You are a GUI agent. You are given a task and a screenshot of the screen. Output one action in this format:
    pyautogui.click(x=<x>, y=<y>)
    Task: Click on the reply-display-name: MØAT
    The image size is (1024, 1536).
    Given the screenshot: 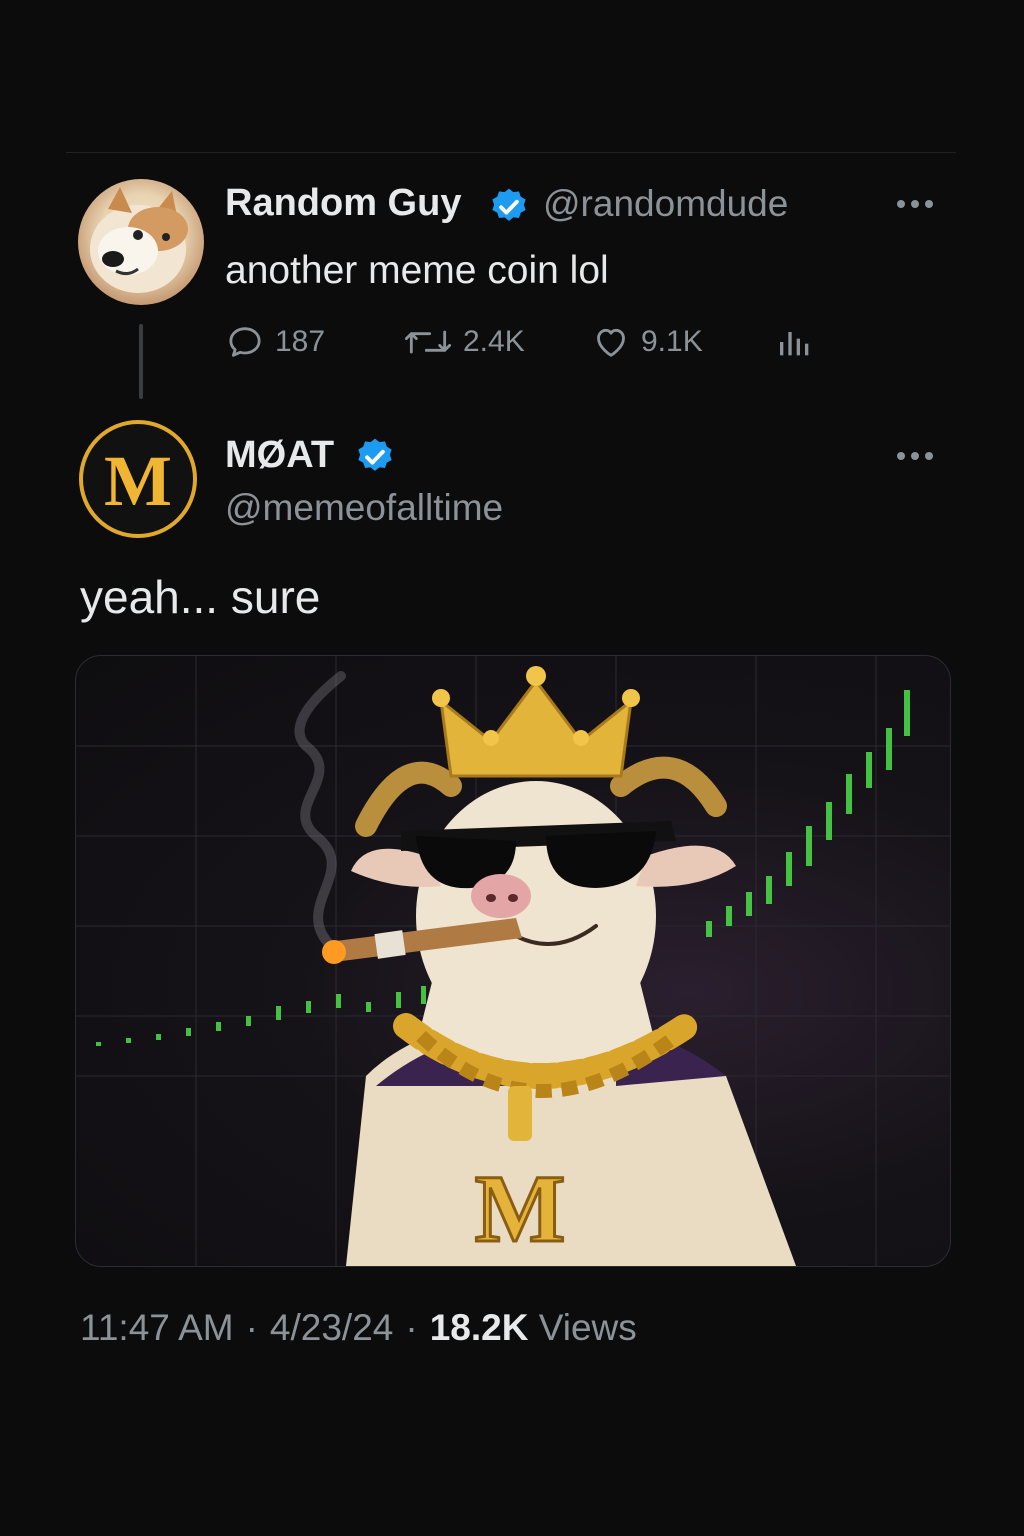 What is the action you would take?
    pyautogui.click(x=279, y=455)
    